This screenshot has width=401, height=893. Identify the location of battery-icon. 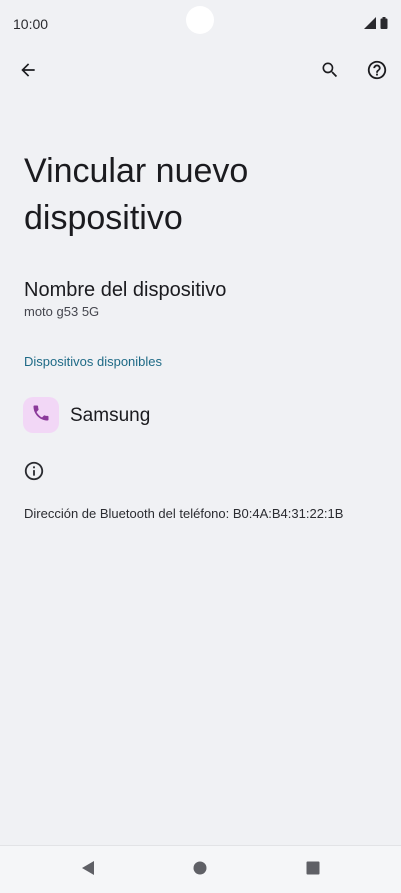
(384, 25).